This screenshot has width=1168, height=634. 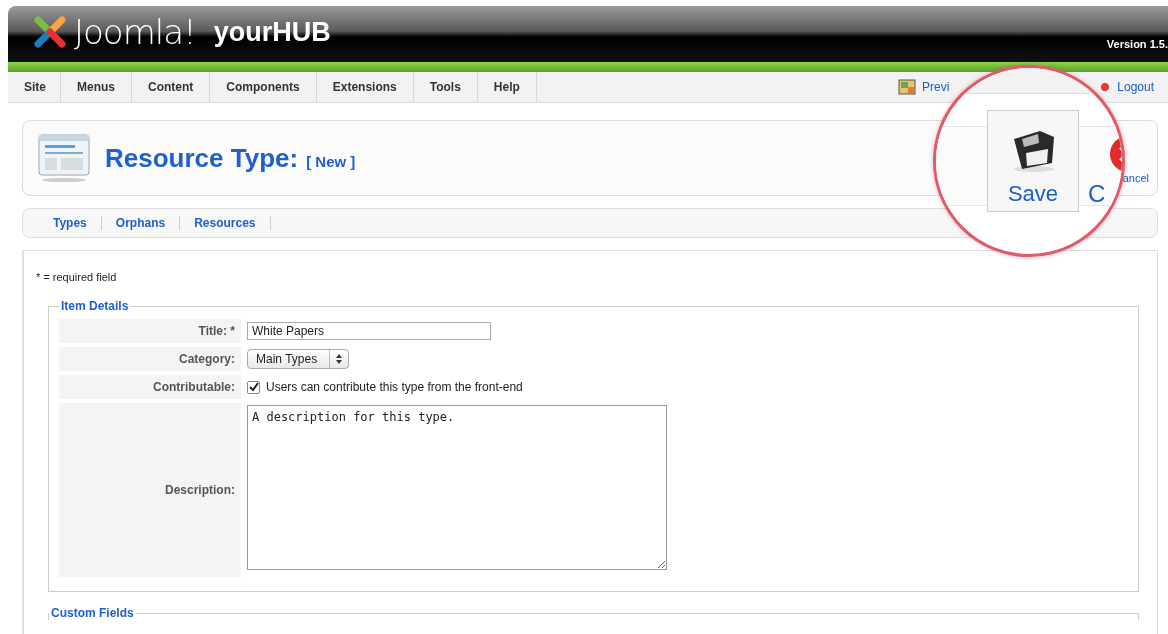 What do you see at coordinates (272, 32) in the screenshot?
I see `site-name: yourHUB` at bounding box center [272, 32].